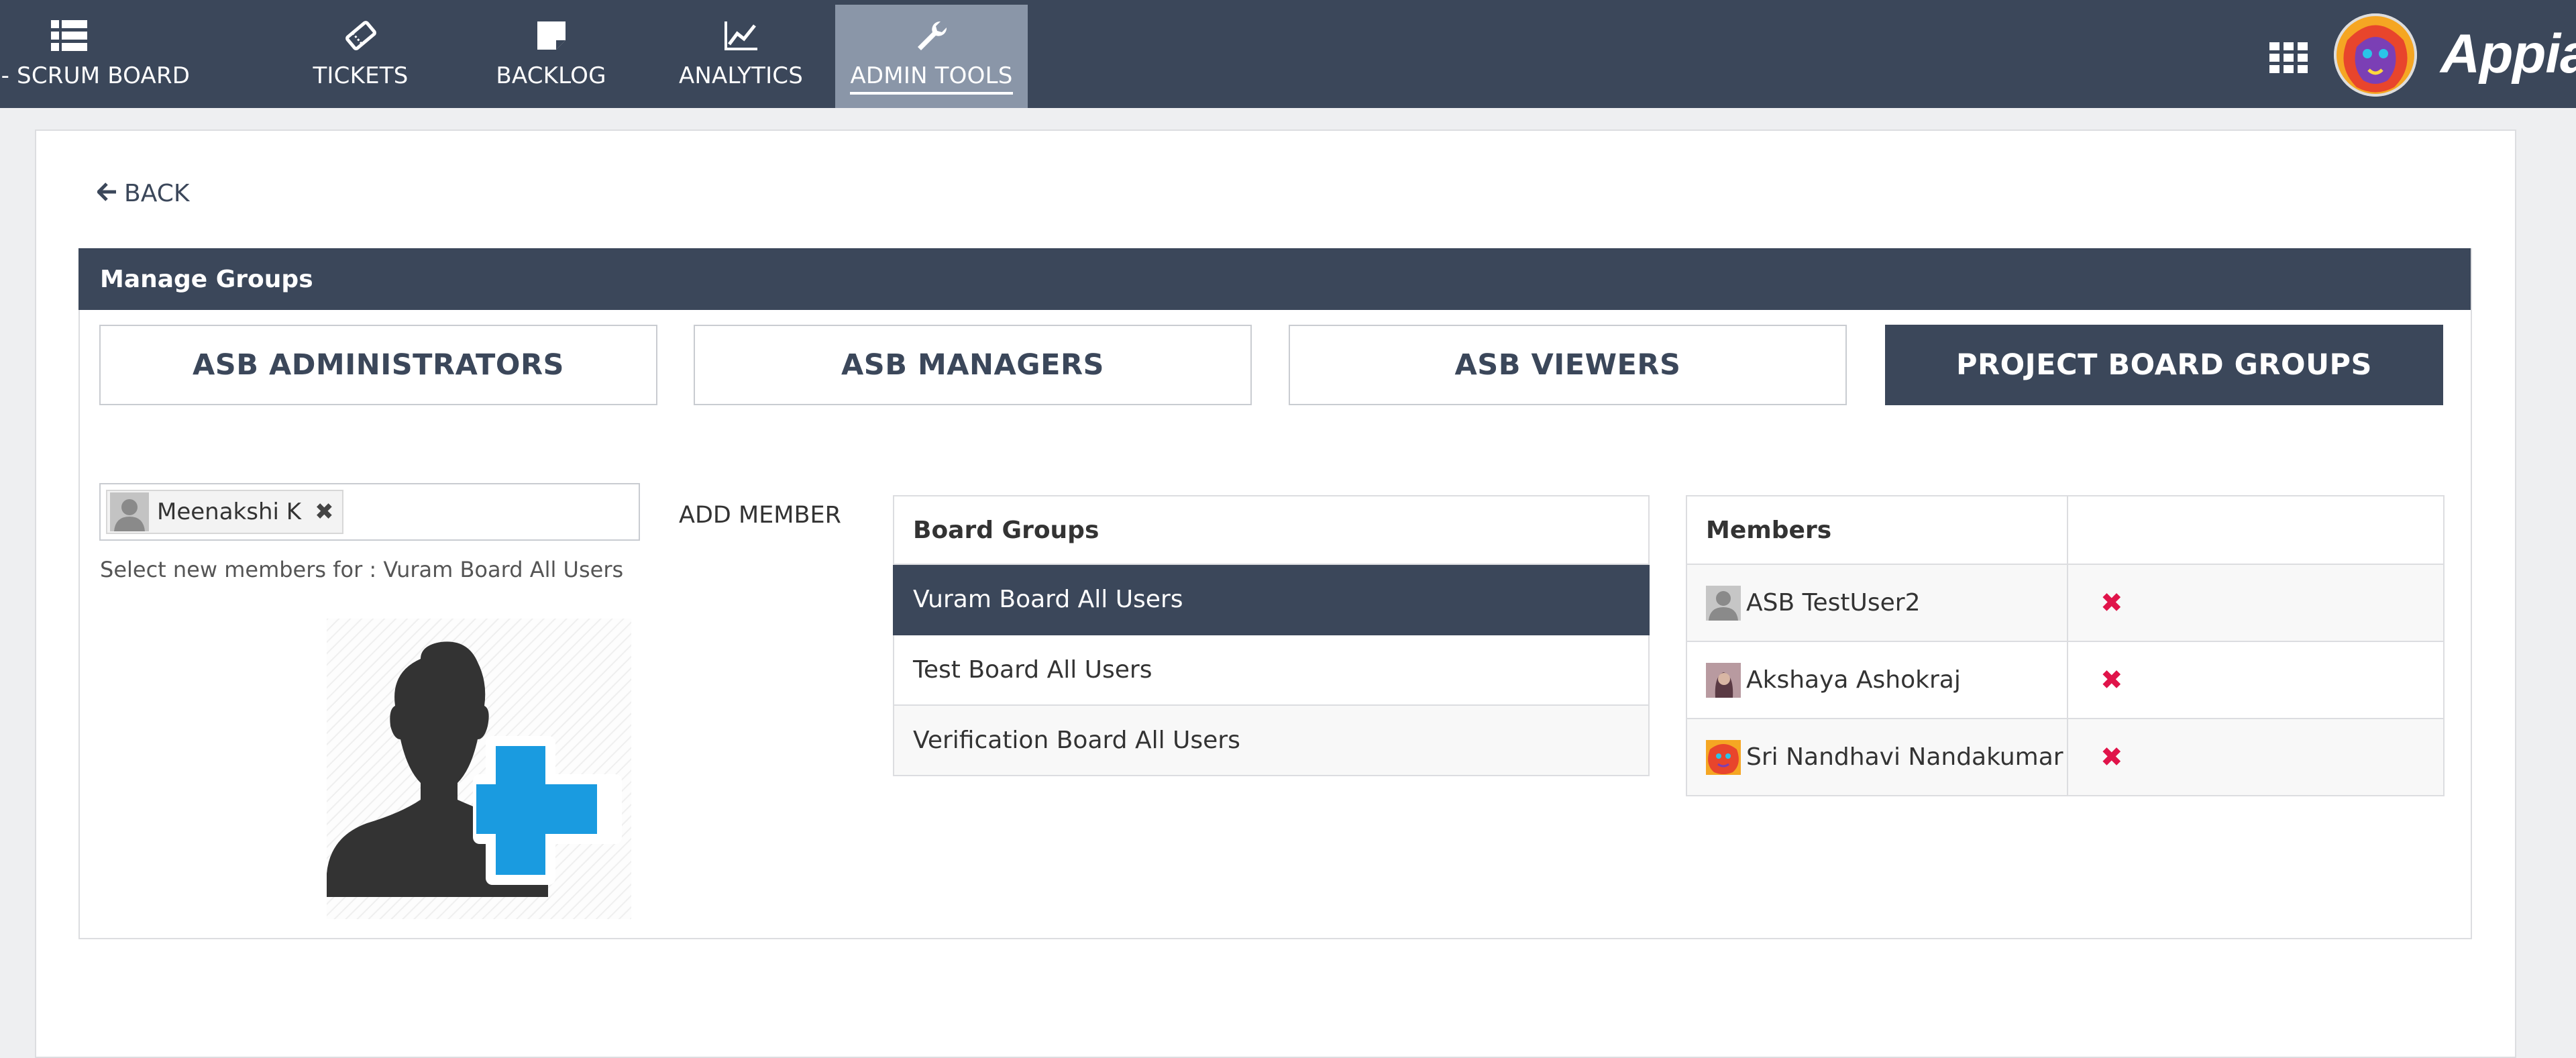 The image size is (2576, 1058). I want to click on brand-logo: Appian, so click(2508, 54).